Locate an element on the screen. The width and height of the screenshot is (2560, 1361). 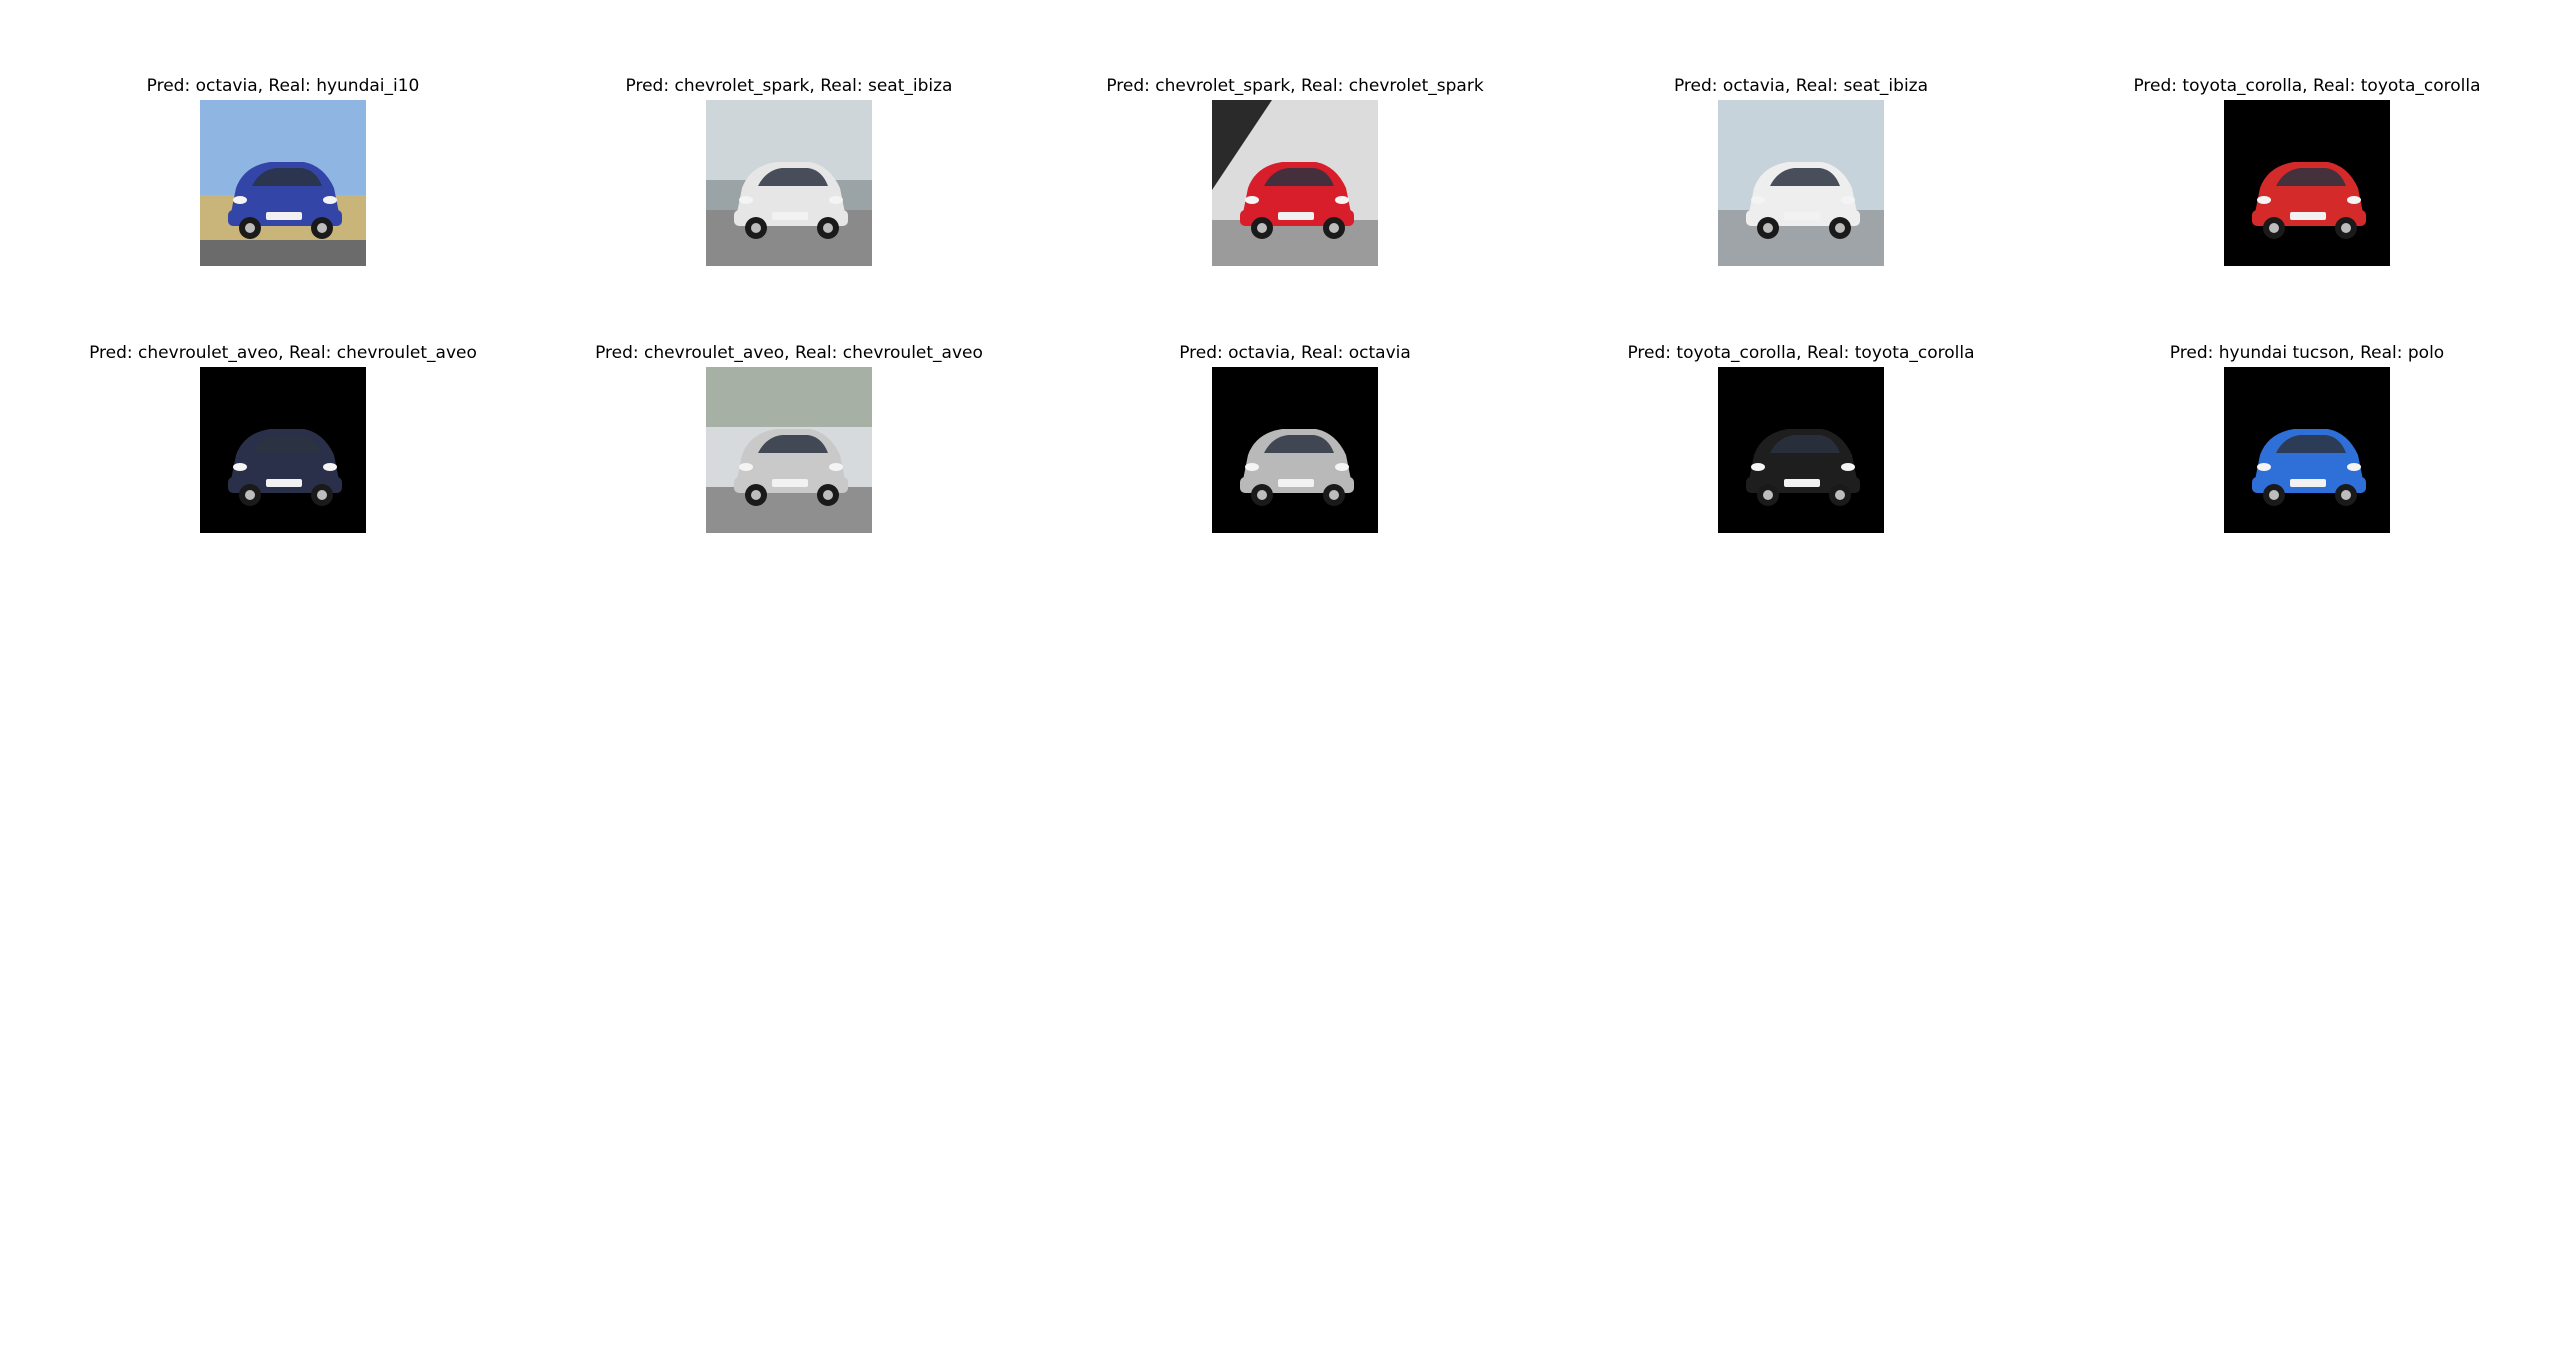
prediction-caption: Pred: octavia, Real: octavia is located at coordinates (1295, 353).